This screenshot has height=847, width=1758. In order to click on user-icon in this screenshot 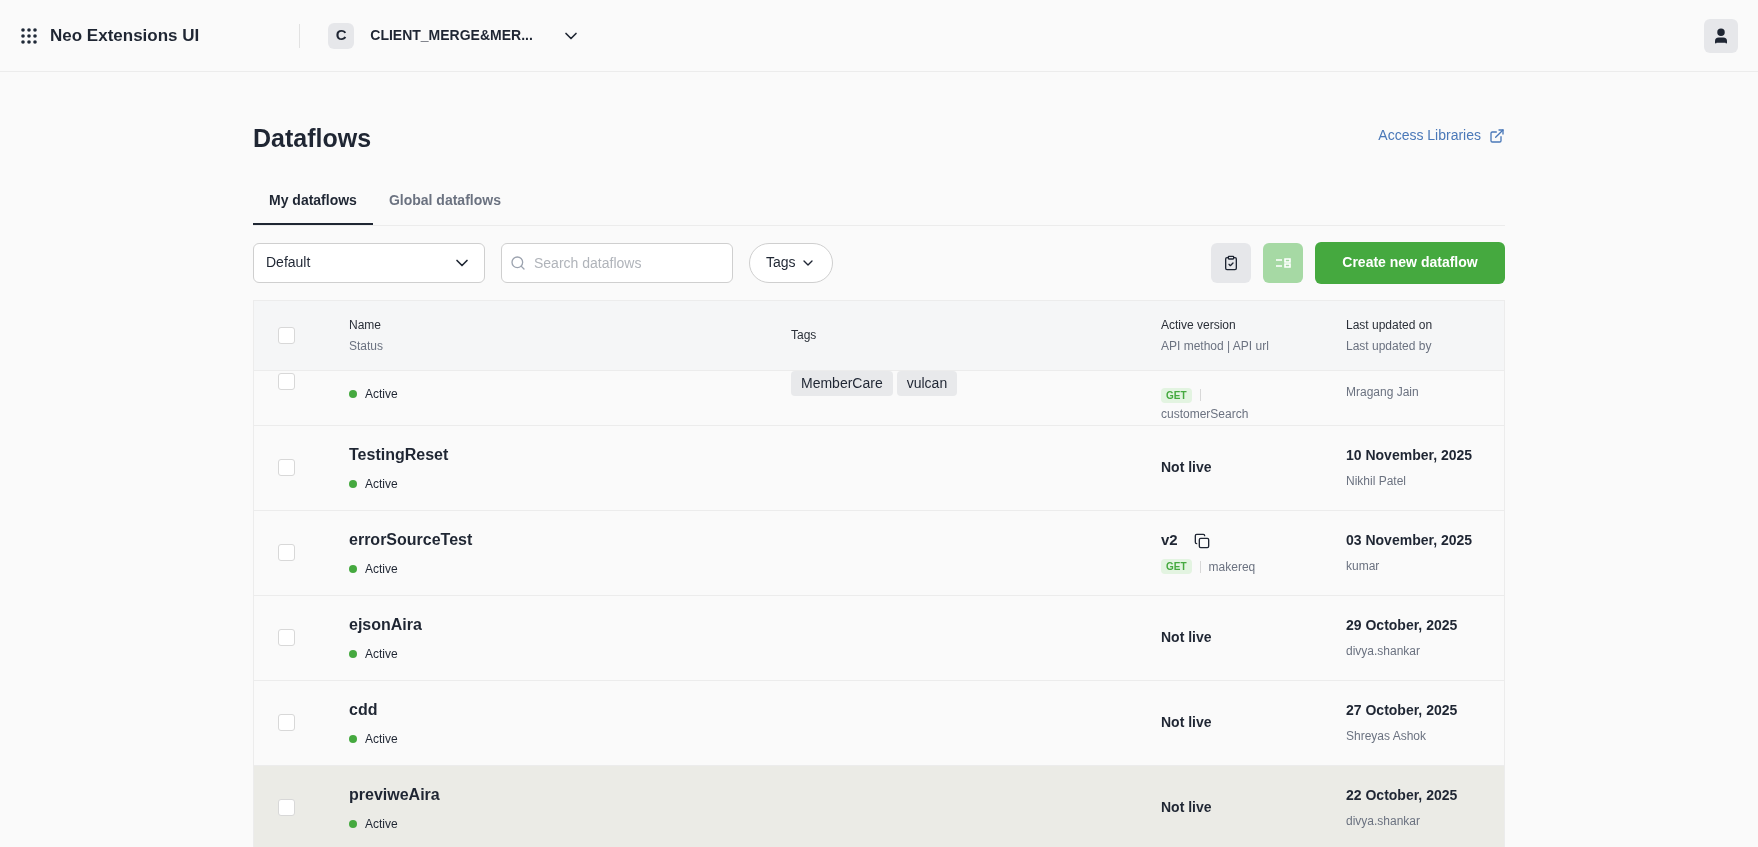, I will do `click(1721, 35)`.